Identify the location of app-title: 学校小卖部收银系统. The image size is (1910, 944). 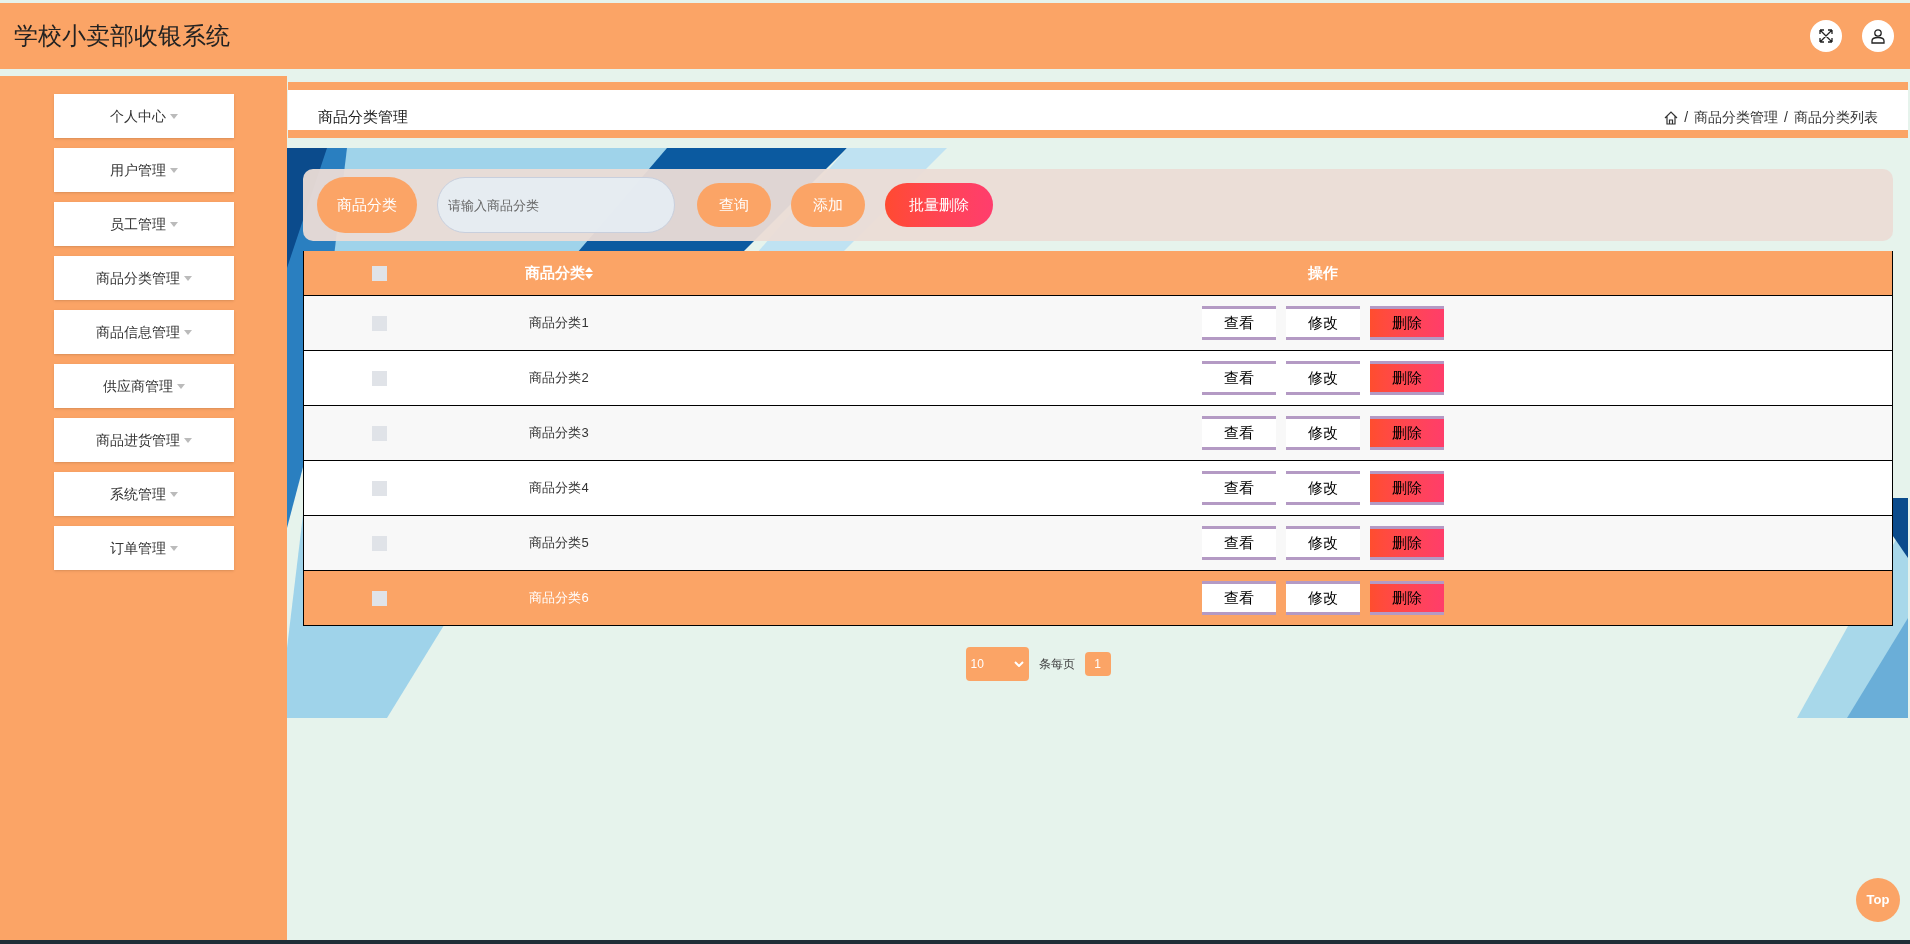
(122, 36).